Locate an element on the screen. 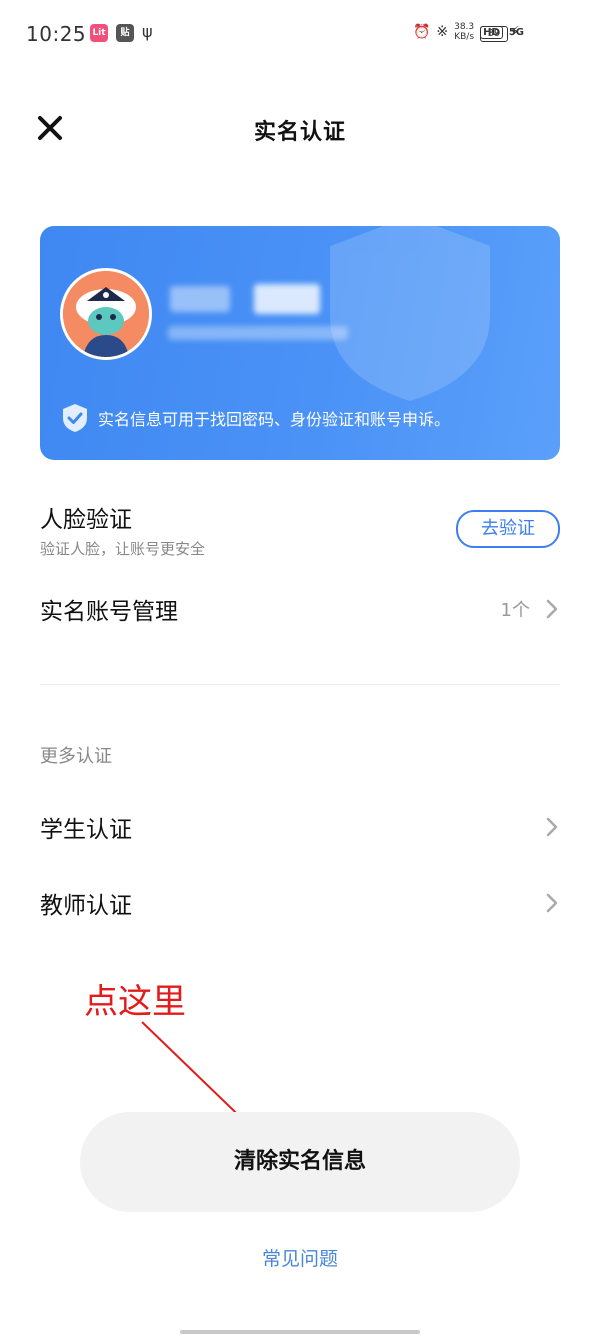 The image size is (600, 1337). face-verification-row: 人脸验证 验证人脸，让账号更安全 去验证 is located at coordinates (300, 532).